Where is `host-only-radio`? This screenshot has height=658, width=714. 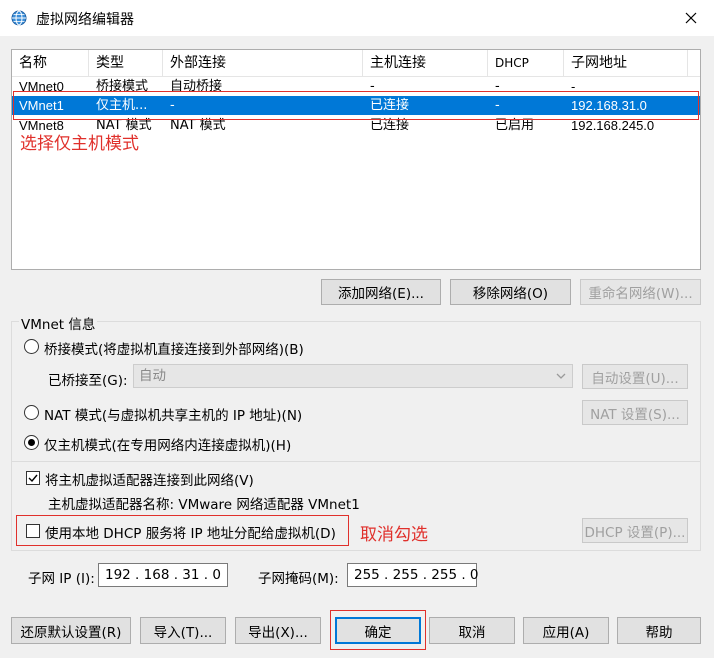 host-only-radio is located at coordinates (31, 442).